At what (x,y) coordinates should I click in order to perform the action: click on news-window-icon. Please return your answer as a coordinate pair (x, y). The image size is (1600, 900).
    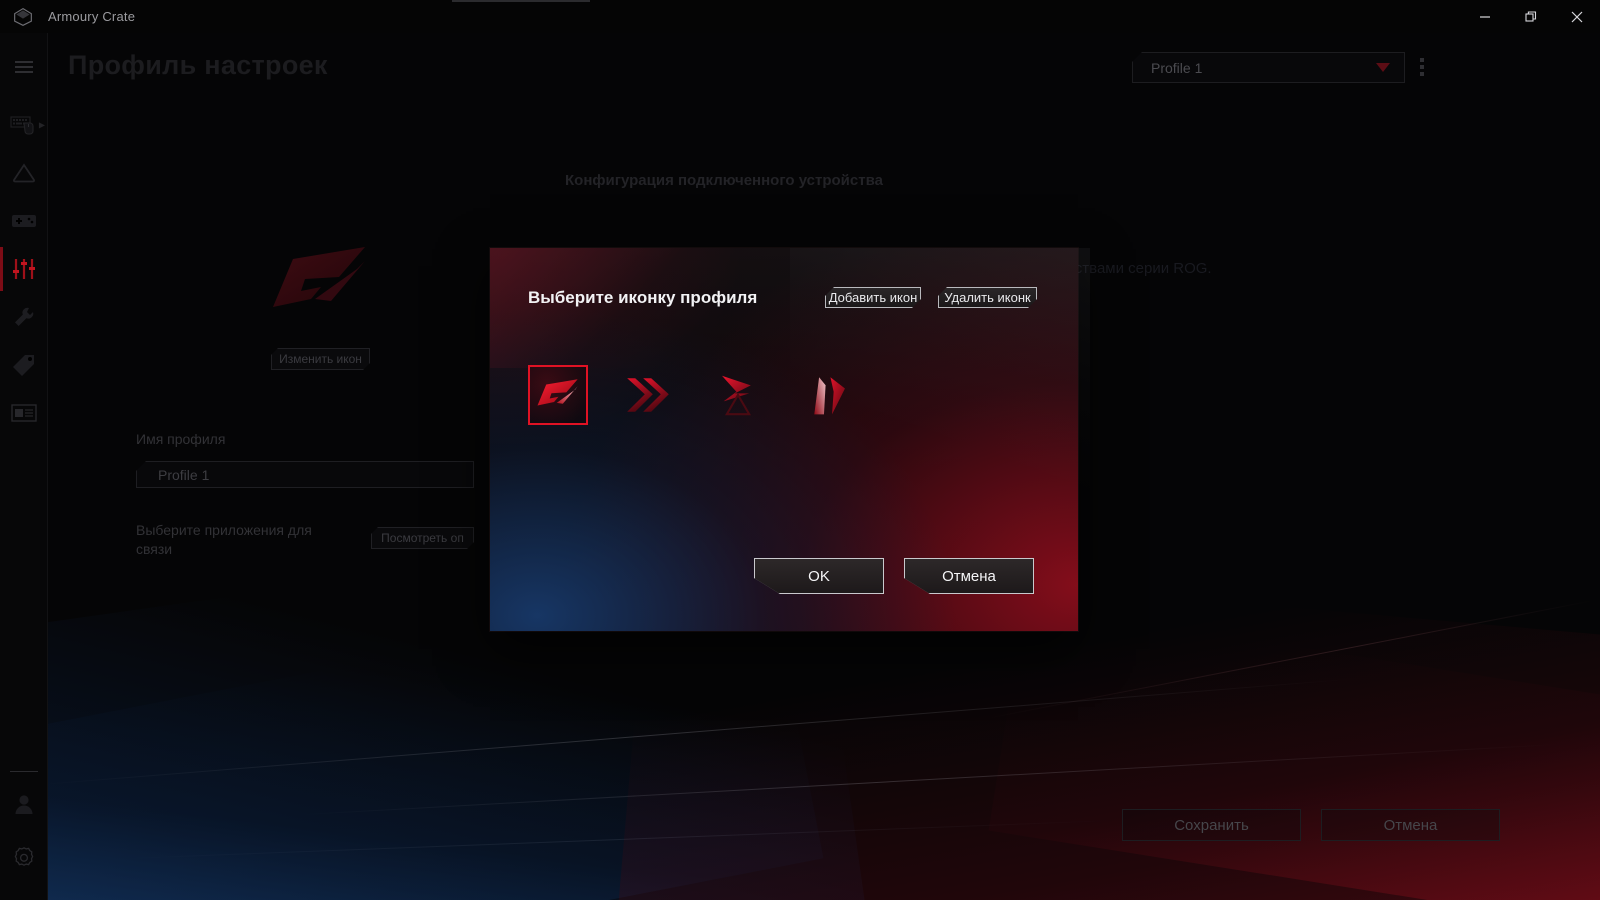
    Looking at the image, I should click on (24, 413).